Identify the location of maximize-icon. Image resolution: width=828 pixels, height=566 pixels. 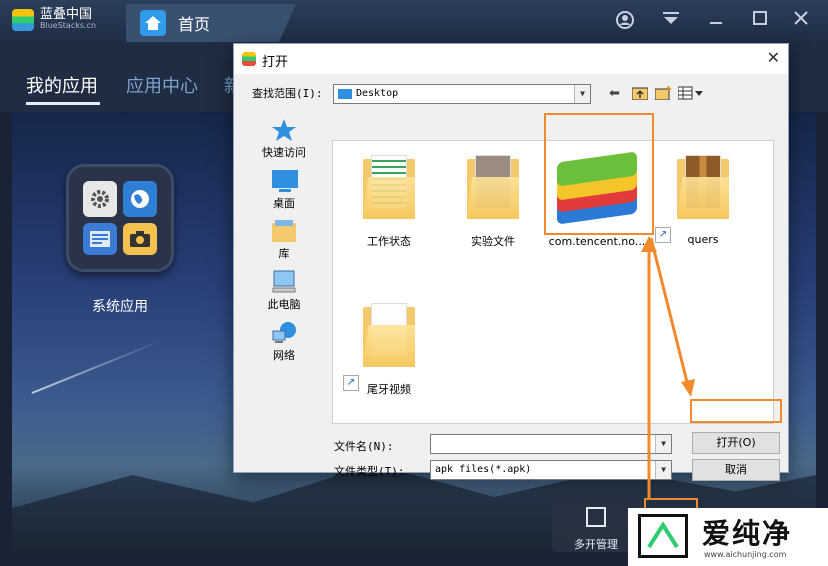
(760, 21).